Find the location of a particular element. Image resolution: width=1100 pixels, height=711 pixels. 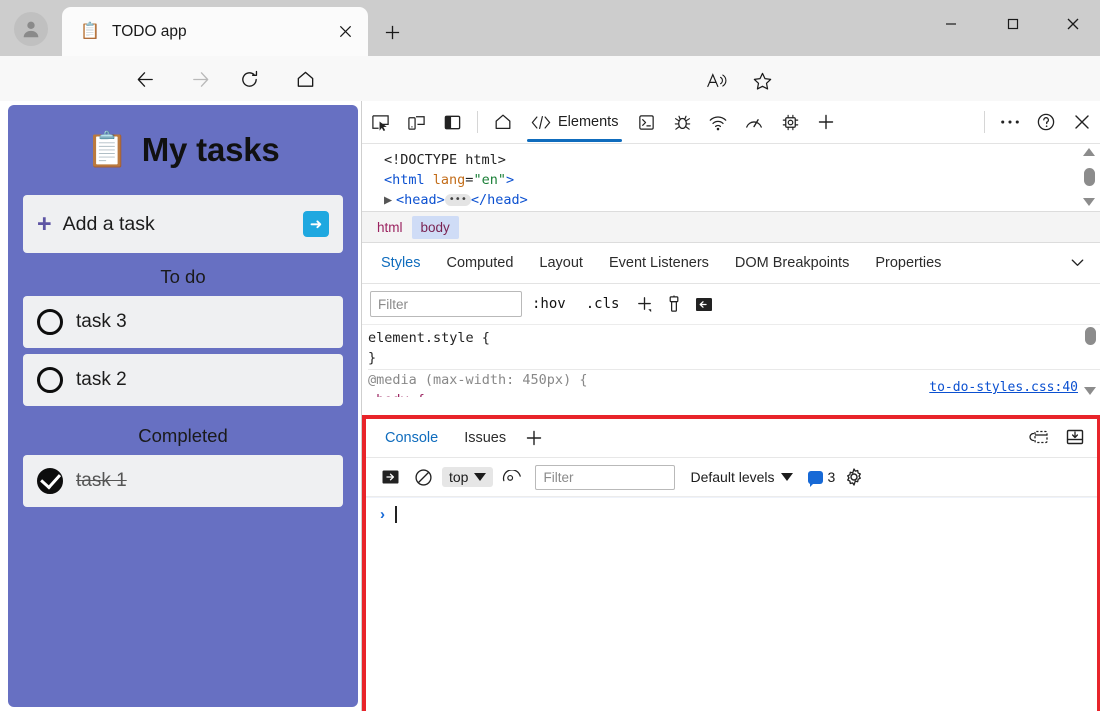

element-classes-button: .cls is located at coordinates (603, 304).